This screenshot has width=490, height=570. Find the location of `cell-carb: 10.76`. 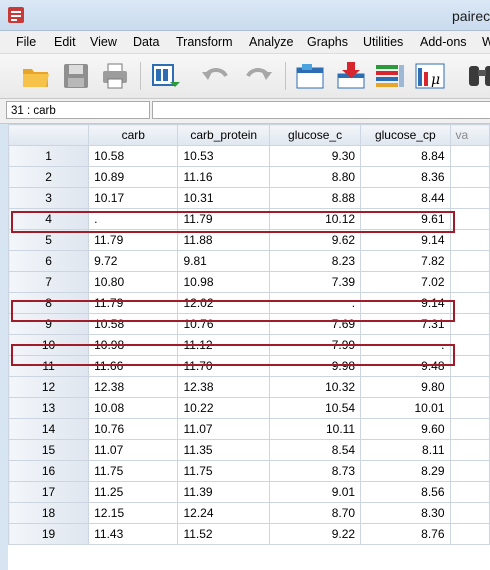

cell-carb: 10.76 is located at coordinates (133, 429).